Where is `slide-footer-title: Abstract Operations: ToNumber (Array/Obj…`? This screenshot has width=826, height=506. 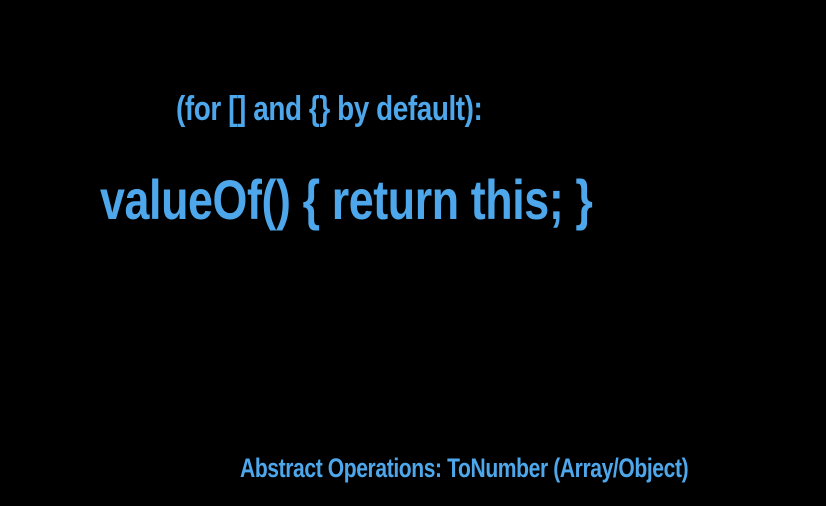
slide-footer-title: Abstract Operations: ToNumber (Array/Obj… is located at coordinates (464, 468).